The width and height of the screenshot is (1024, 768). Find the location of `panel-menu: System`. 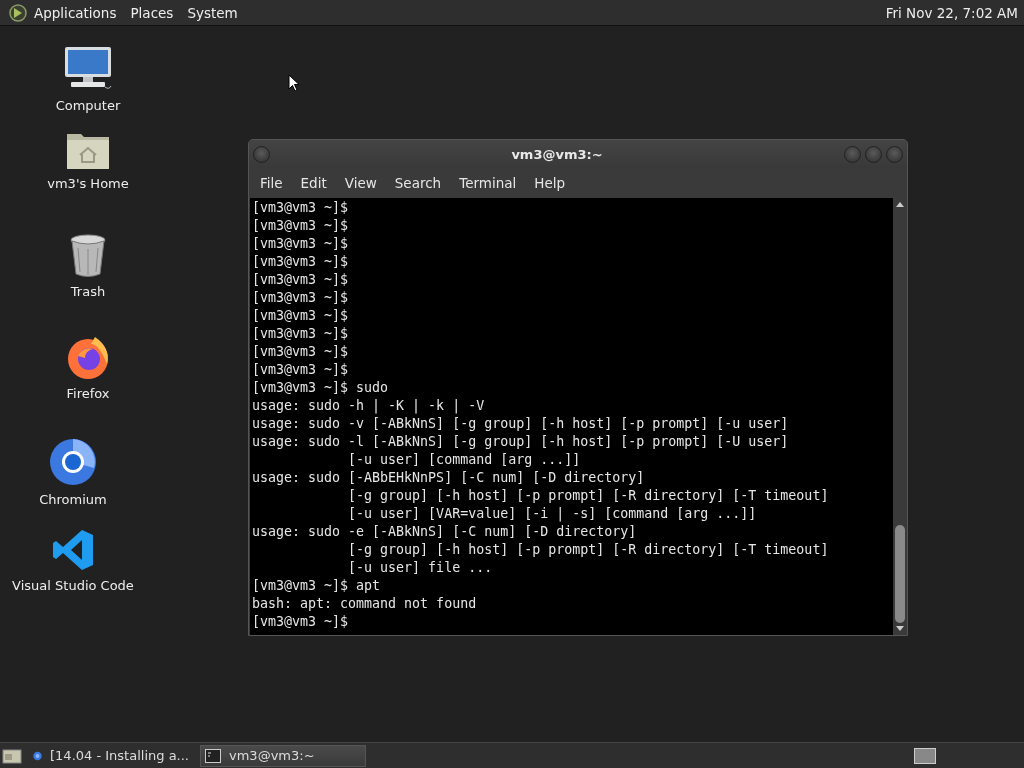

panel-menu: System is located at coordinates (212, 12).